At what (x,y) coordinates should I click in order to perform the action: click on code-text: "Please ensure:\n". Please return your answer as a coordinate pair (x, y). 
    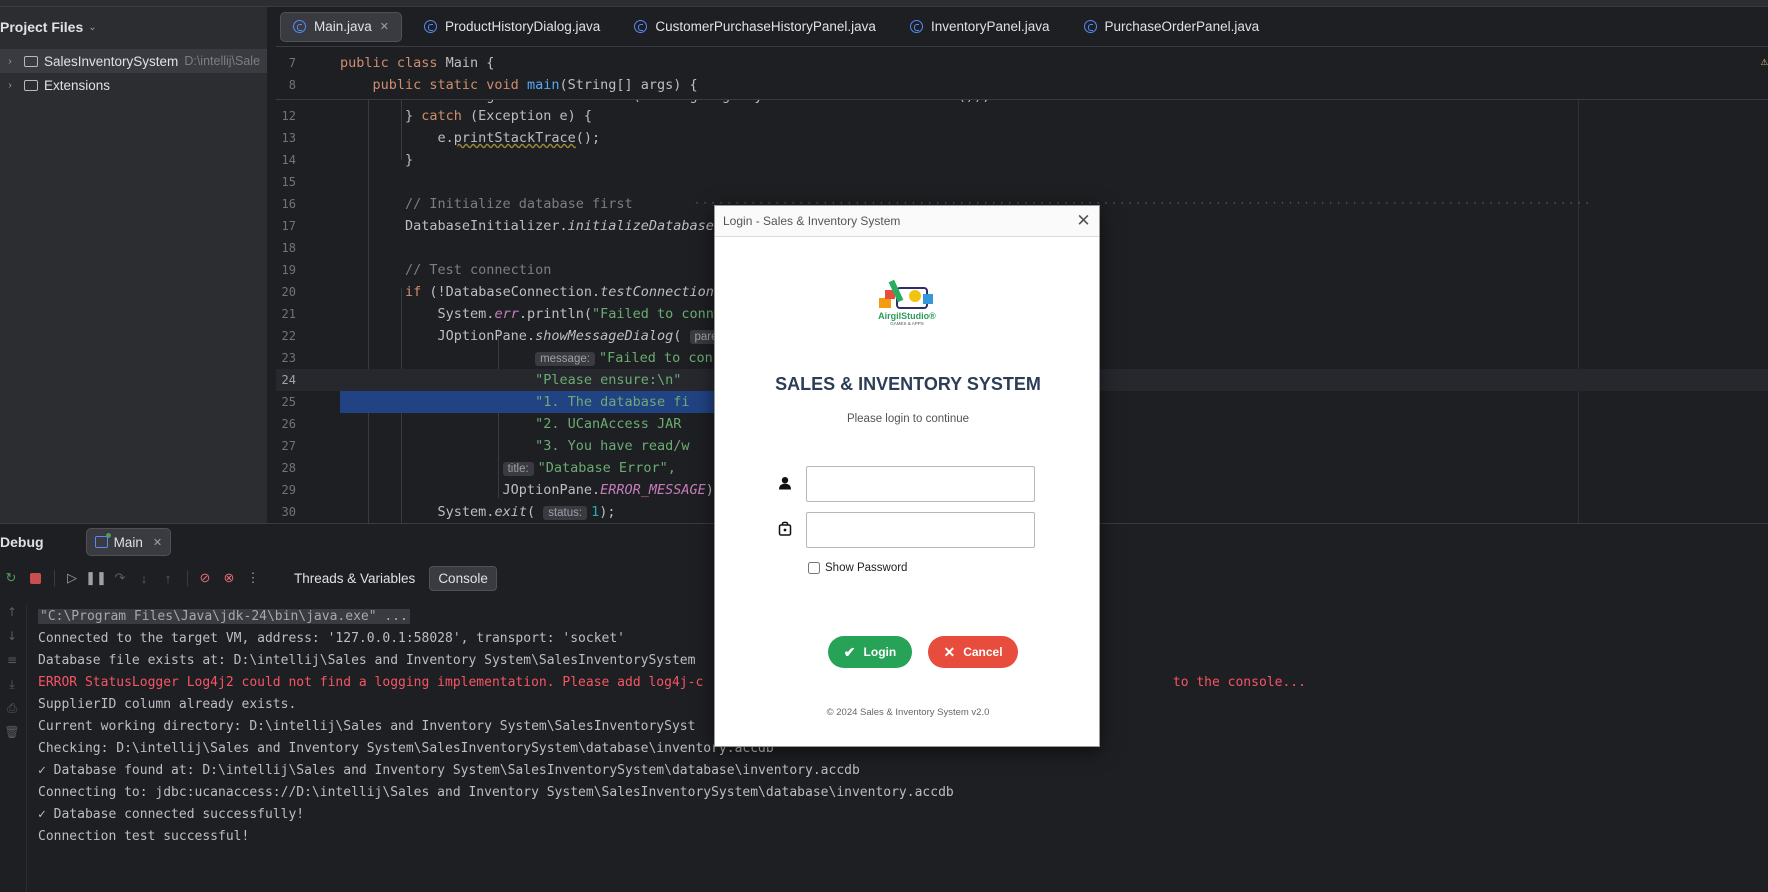
    Looking at the image, I should click on (511, 380).